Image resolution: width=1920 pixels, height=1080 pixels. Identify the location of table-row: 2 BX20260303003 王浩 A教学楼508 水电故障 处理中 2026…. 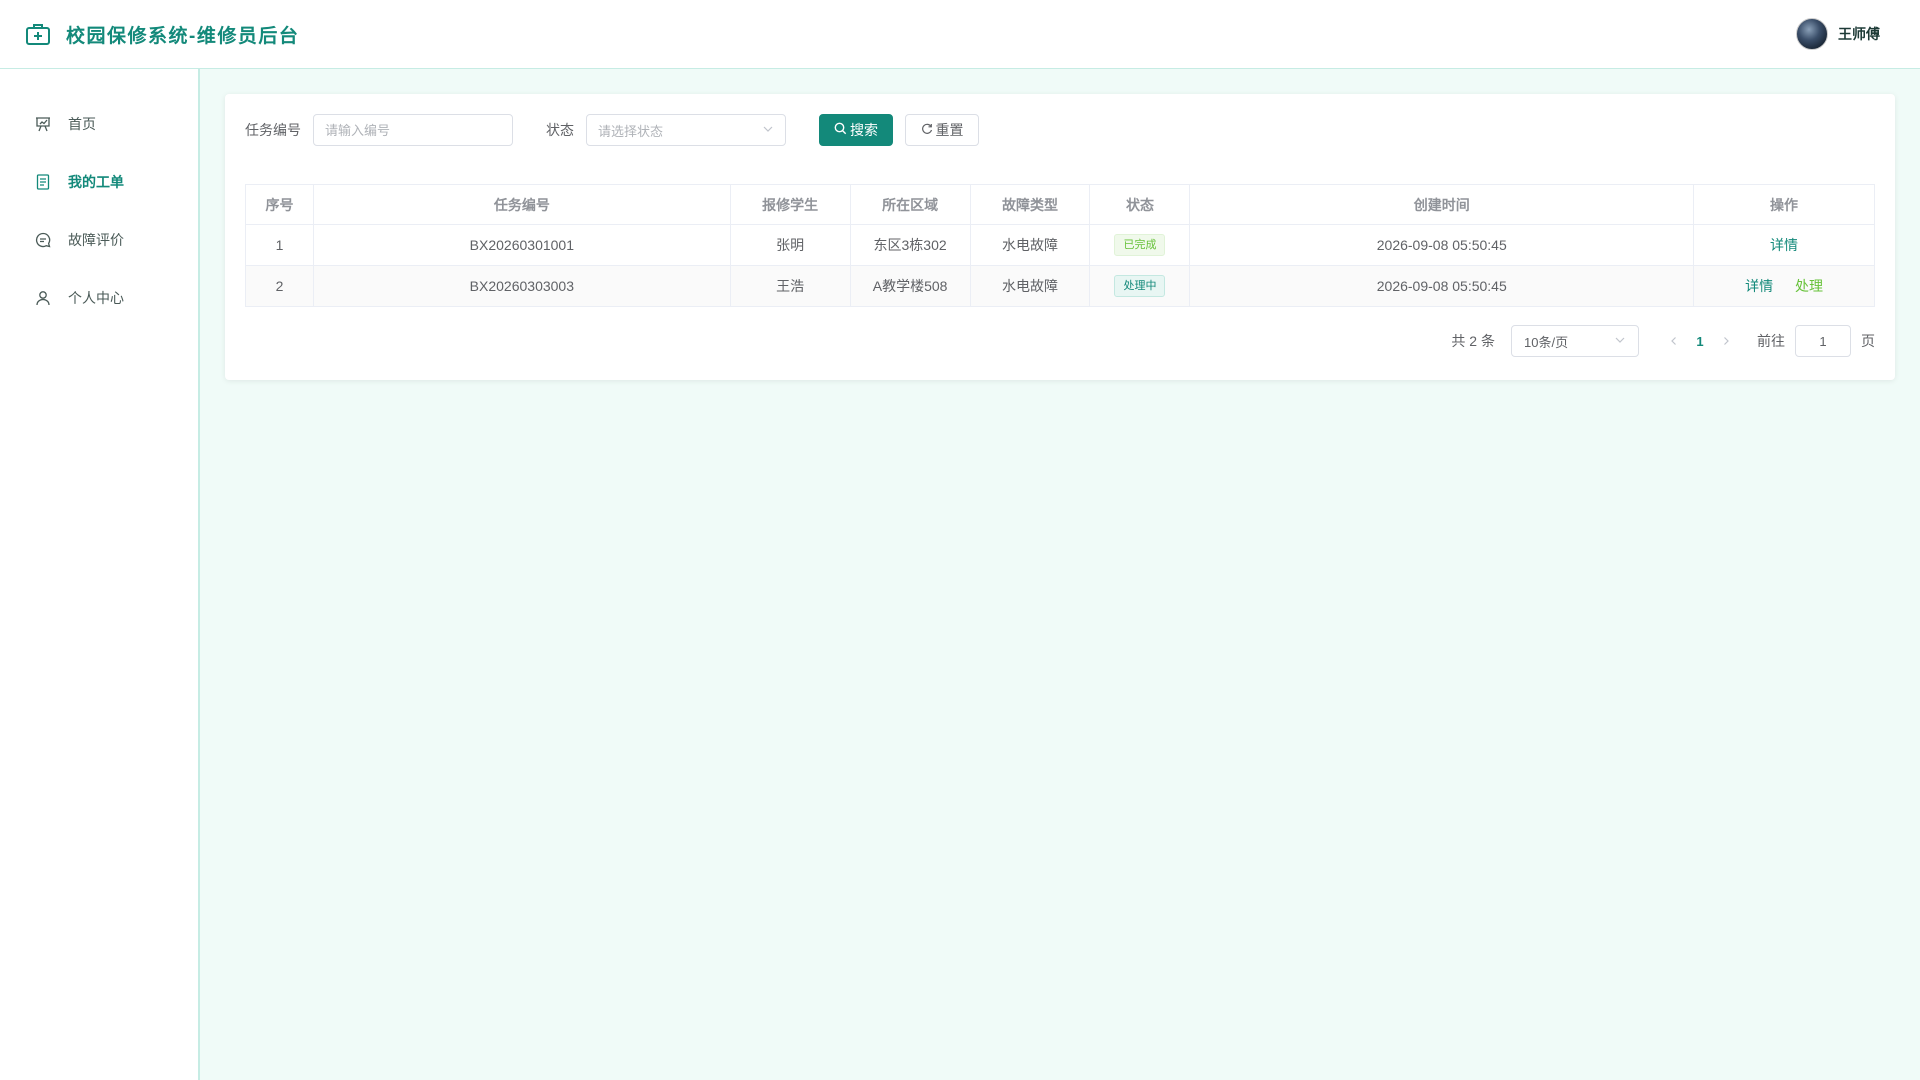
(1060, 286).